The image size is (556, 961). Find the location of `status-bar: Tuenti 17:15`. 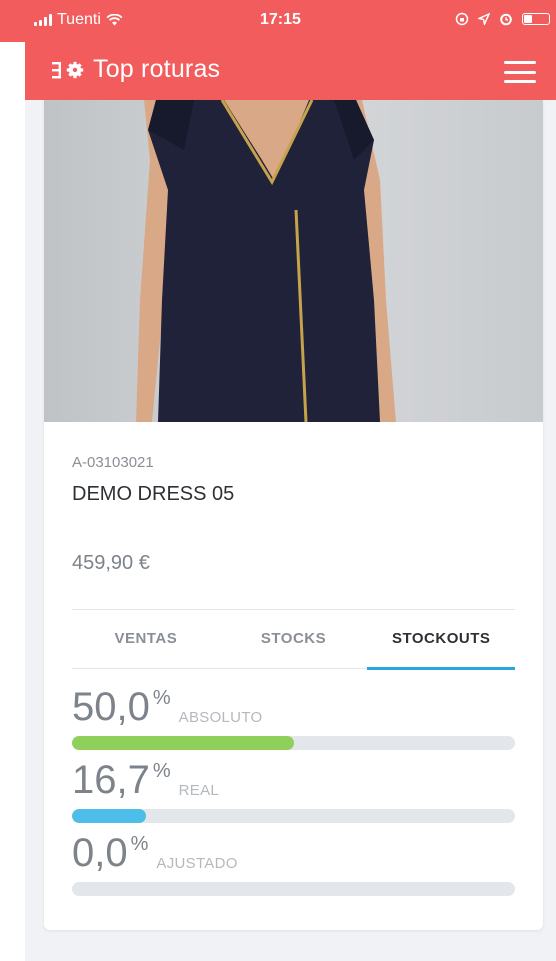

status-bar: Tuenti 17:15 is located at coordinates (278, 21).